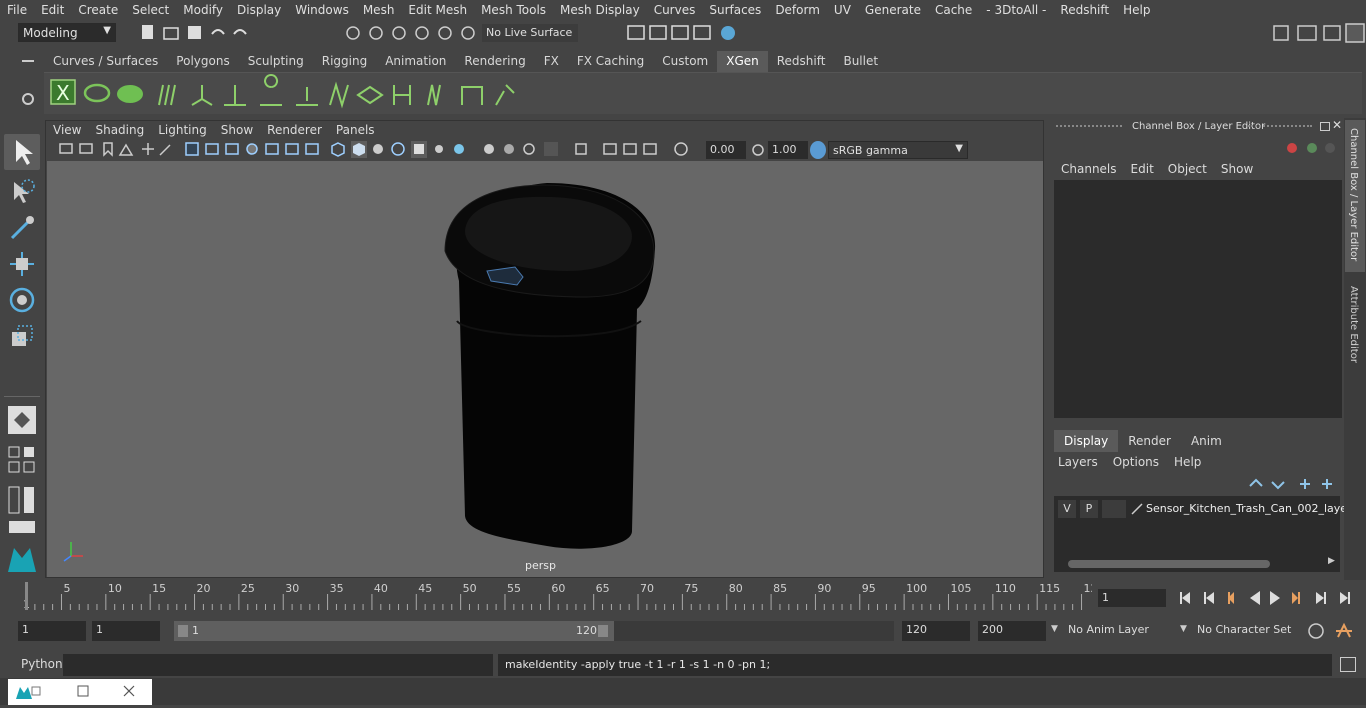 Image resolution: width=1366 pixels, height=708 pixels. What do you see at coordinates (898, 150) in the screenshot?
I see `color-space-dropdown: sRGB gamma ▼` at bounding box center [898, 150].